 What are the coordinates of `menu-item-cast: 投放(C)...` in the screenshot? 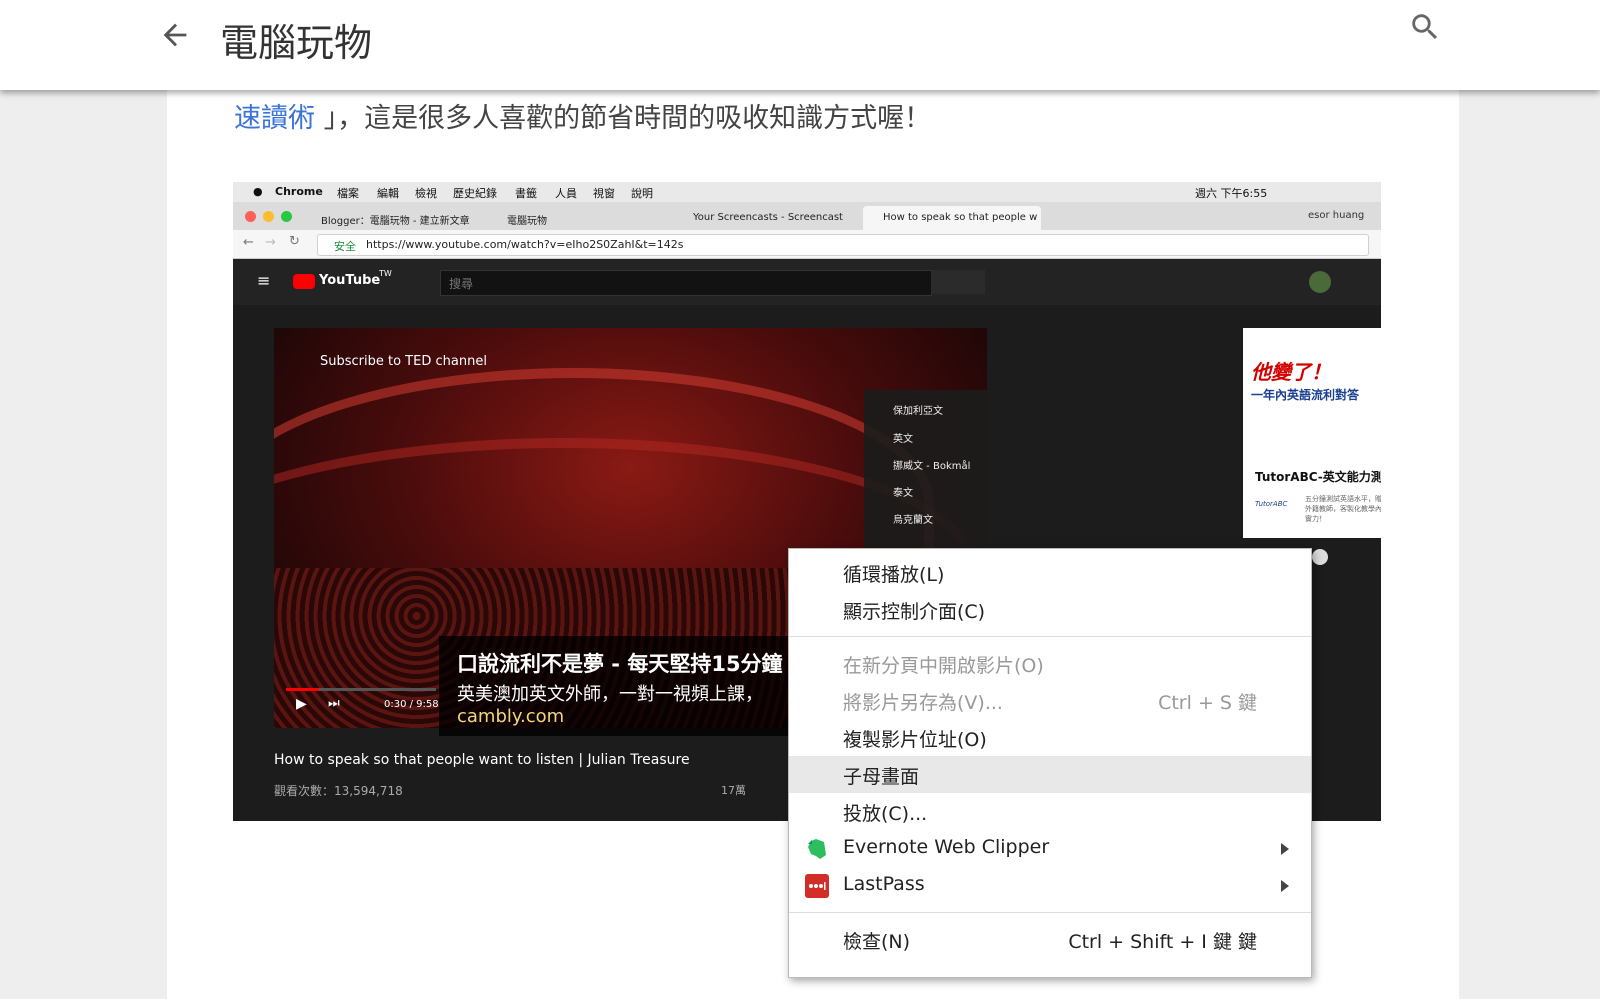 It's located at (1050, 811).